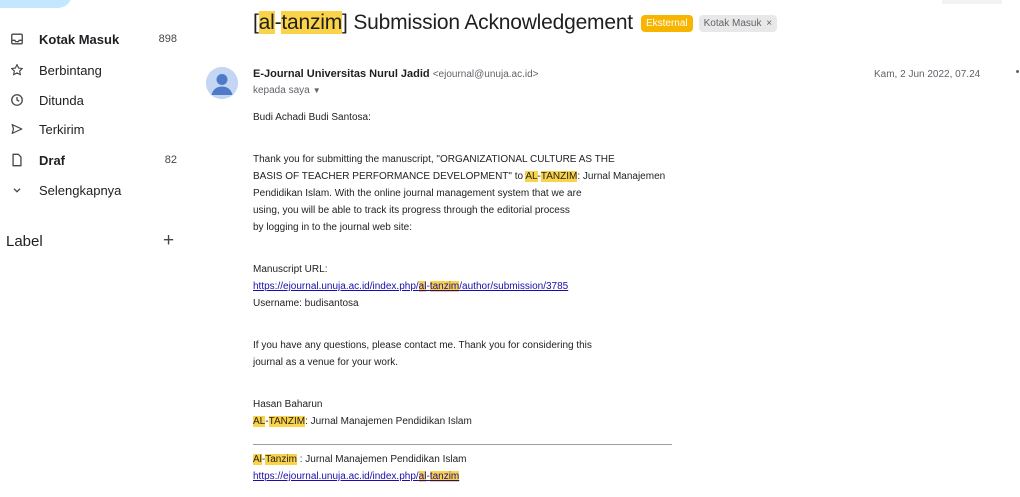 The width and height of the screenshot is (1020, 497). I want to click on sidebar-item-label: Kotak Masuk, so click(79, 39).